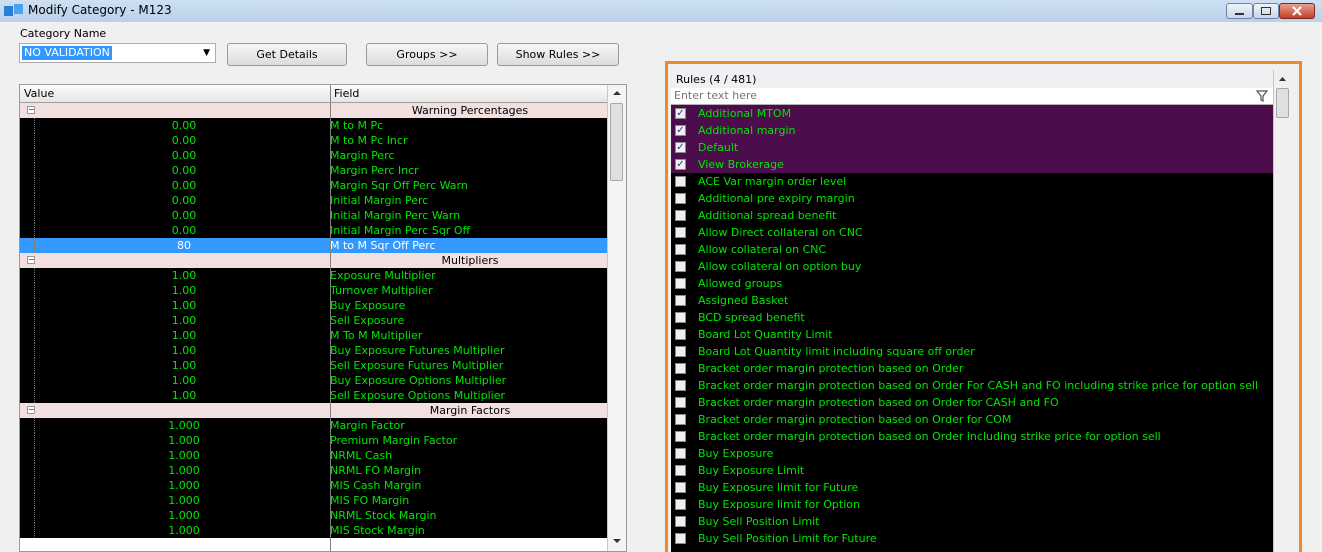 The width and height of the screenshot is (1322, 552). Describe the element at coordinates (314, 410) in the screenshot. I see `grid-group-row: − Margin Factors` at that location.